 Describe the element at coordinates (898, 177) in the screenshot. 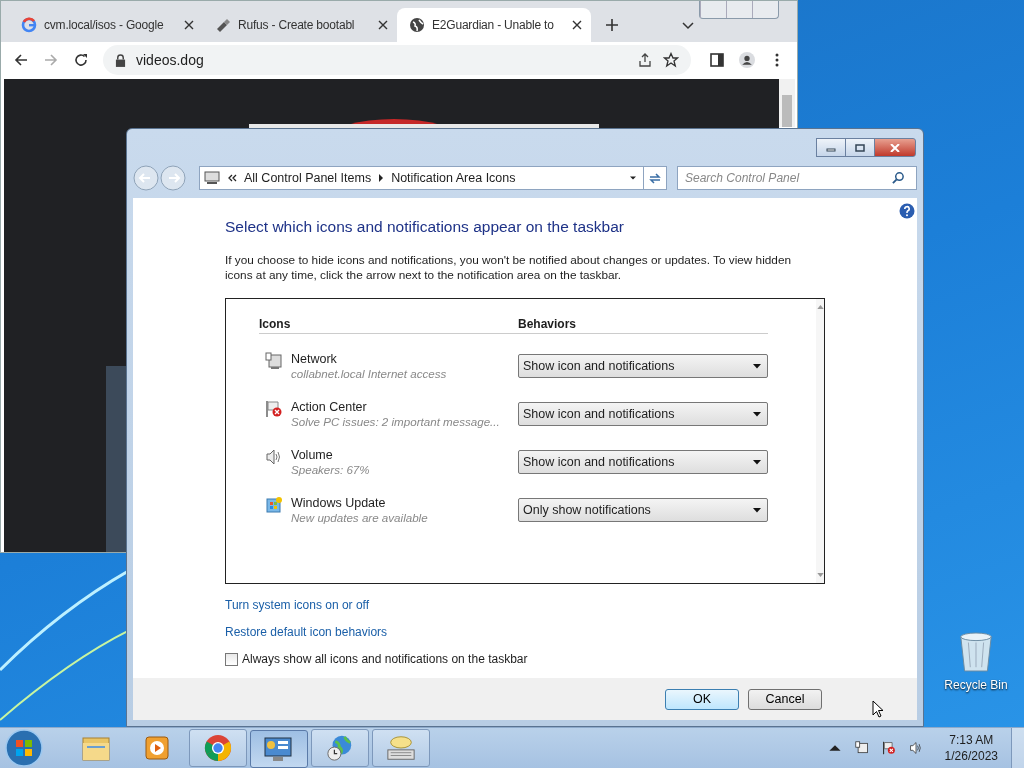

I see `search-icon` at that location.